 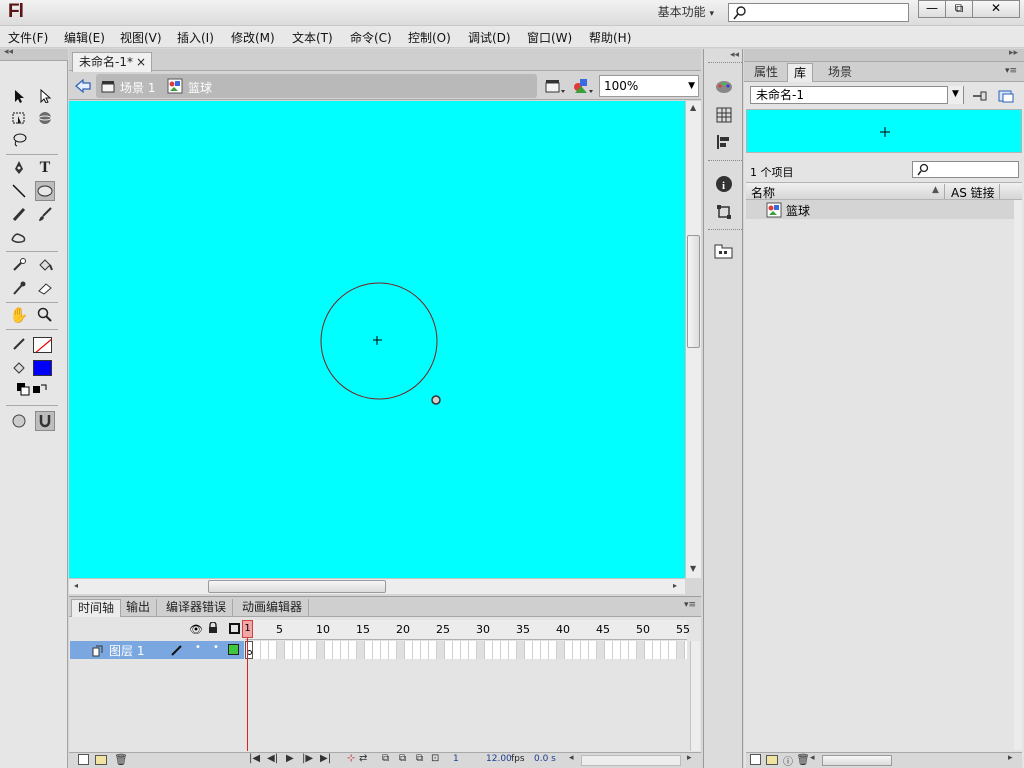 What do you see at coordinates (371, 37) in the screenshot?
I see `menu-commands: 命令(C)` at bounding box center [371, 37].